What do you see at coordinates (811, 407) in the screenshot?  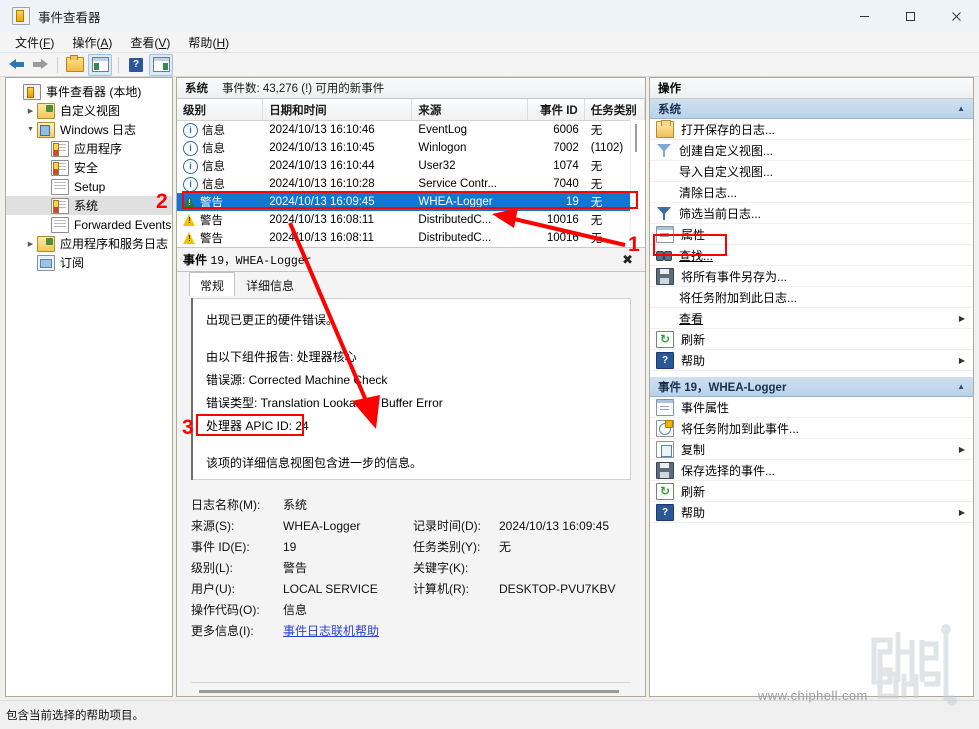 I see `action-item-1-0: 事件属性` at bounding box center [811, 407].